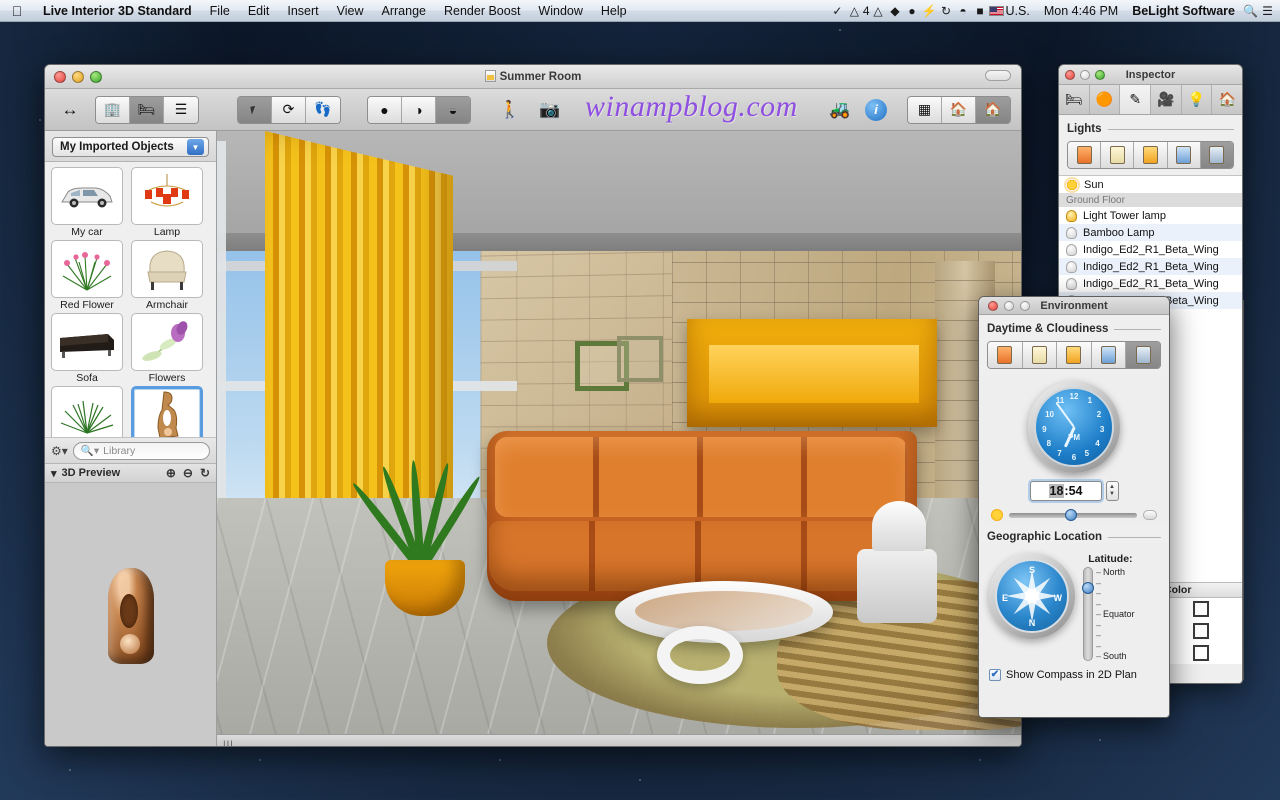  I want to click on menu-arrange: Arrange, so click(404, 11).